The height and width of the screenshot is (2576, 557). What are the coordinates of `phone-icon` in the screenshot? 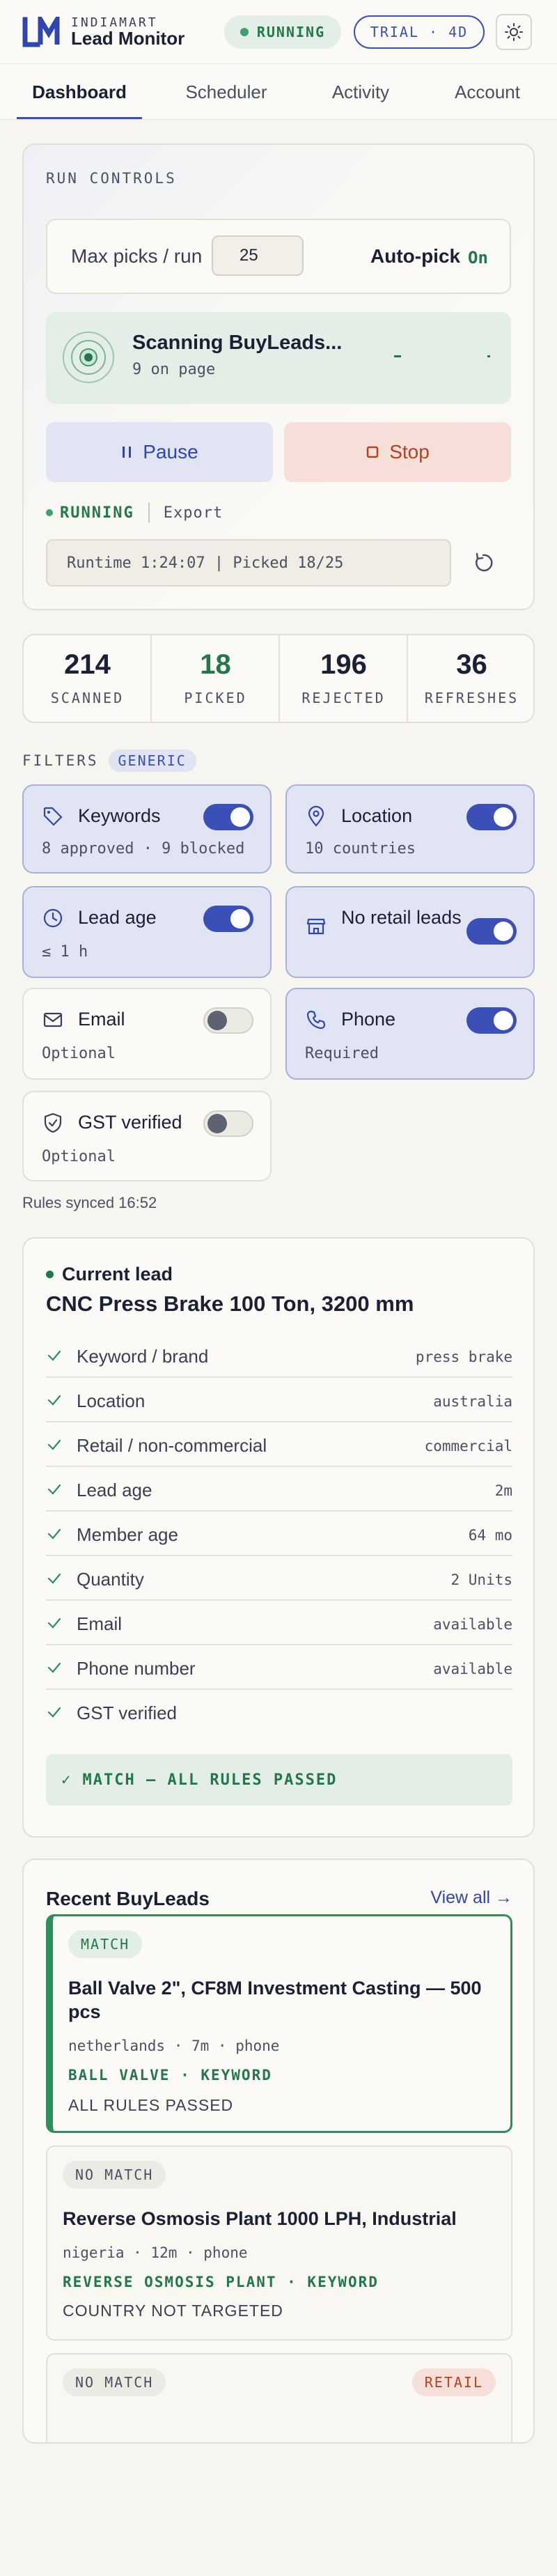 It's located at (316, 1020).